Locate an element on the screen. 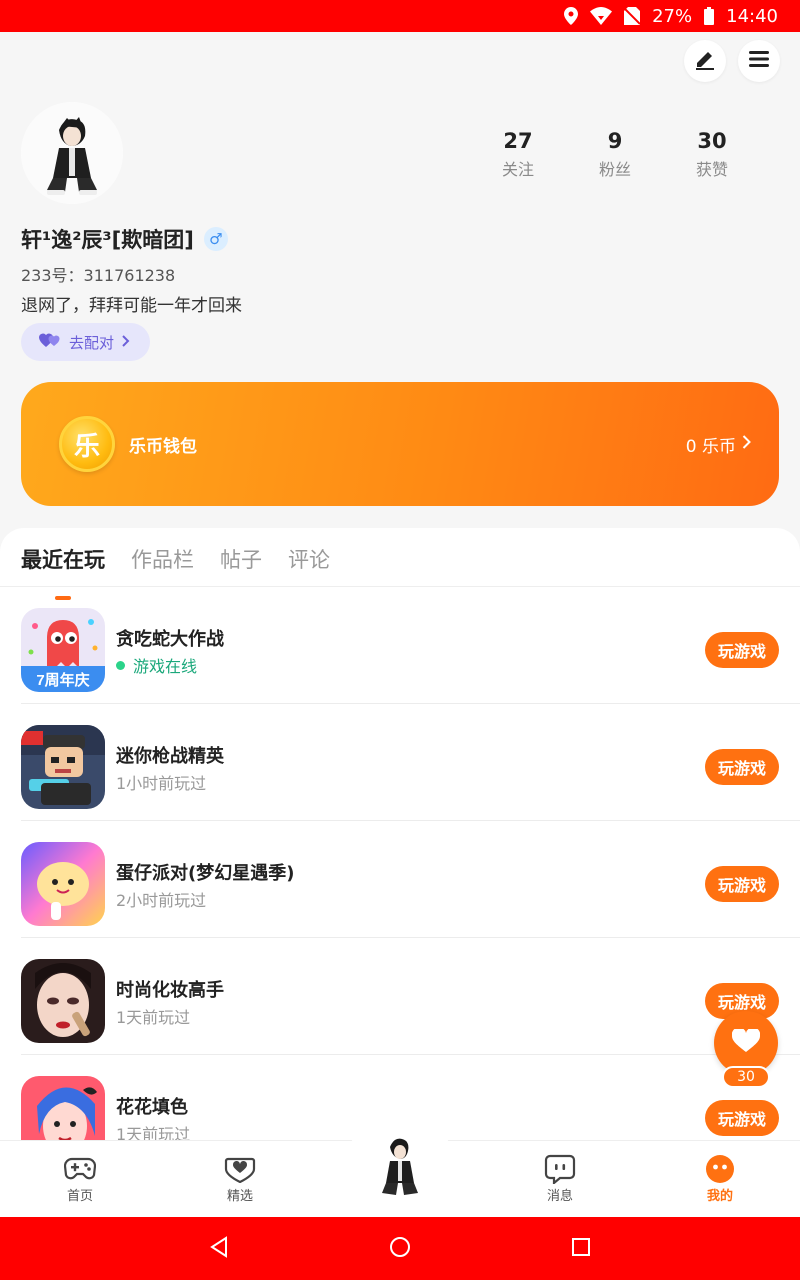  stat-value: 30 is located at coordinates (712, 141).